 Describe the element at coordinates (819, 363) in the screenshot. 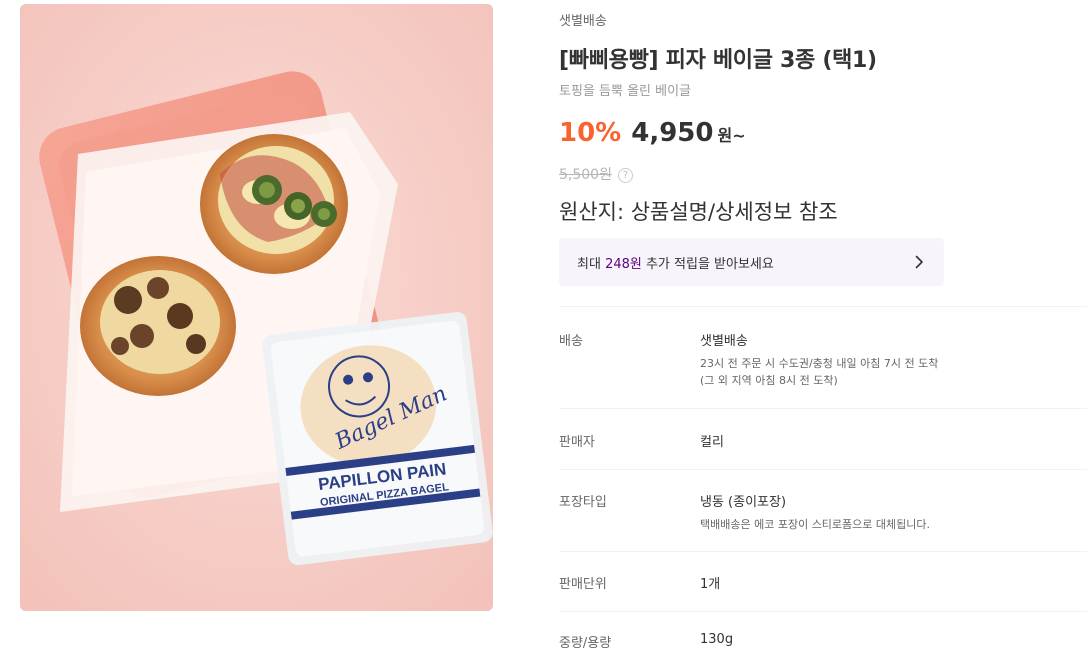

I see `detail-sub: 23시 전 주문 시 수도권/충청 내일 아침 7시 전 도착` at that location.